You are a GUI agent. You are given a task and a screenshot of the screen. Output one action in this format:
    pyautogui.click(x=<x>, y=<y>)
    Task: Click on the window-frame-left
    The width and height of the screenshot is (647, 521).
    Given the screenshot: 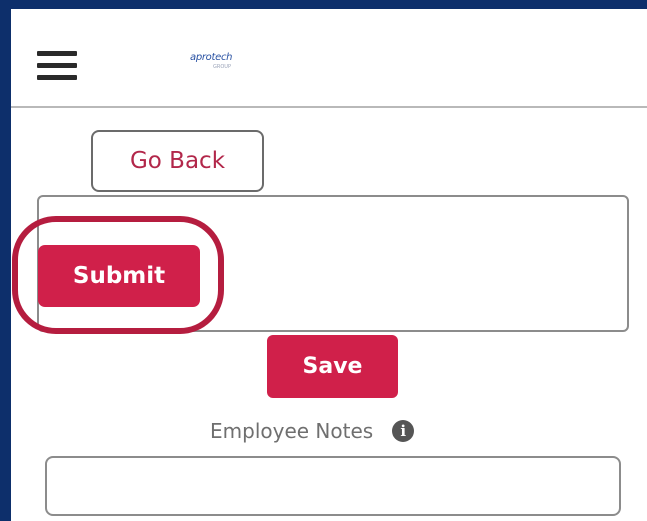 What is the action you would take?
    pyautogui.click(x=5, y=260)
    